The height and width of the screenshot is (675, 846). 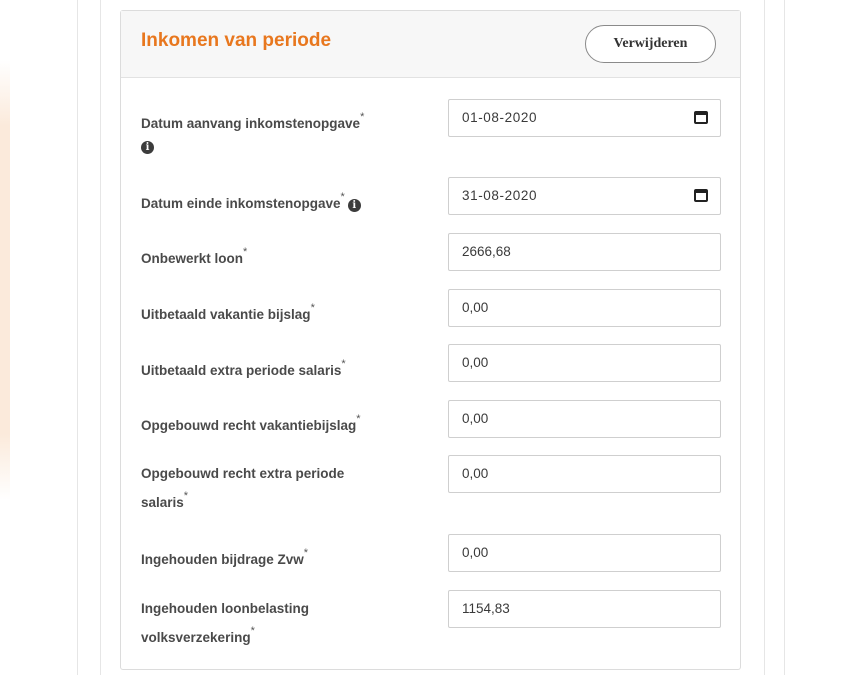 What do you see at coordinates (253, 132) in the screenshot?
I see `field-label-start-date: Datum aanvang inkomstenopgave* i` at bounding box center [253, 132].